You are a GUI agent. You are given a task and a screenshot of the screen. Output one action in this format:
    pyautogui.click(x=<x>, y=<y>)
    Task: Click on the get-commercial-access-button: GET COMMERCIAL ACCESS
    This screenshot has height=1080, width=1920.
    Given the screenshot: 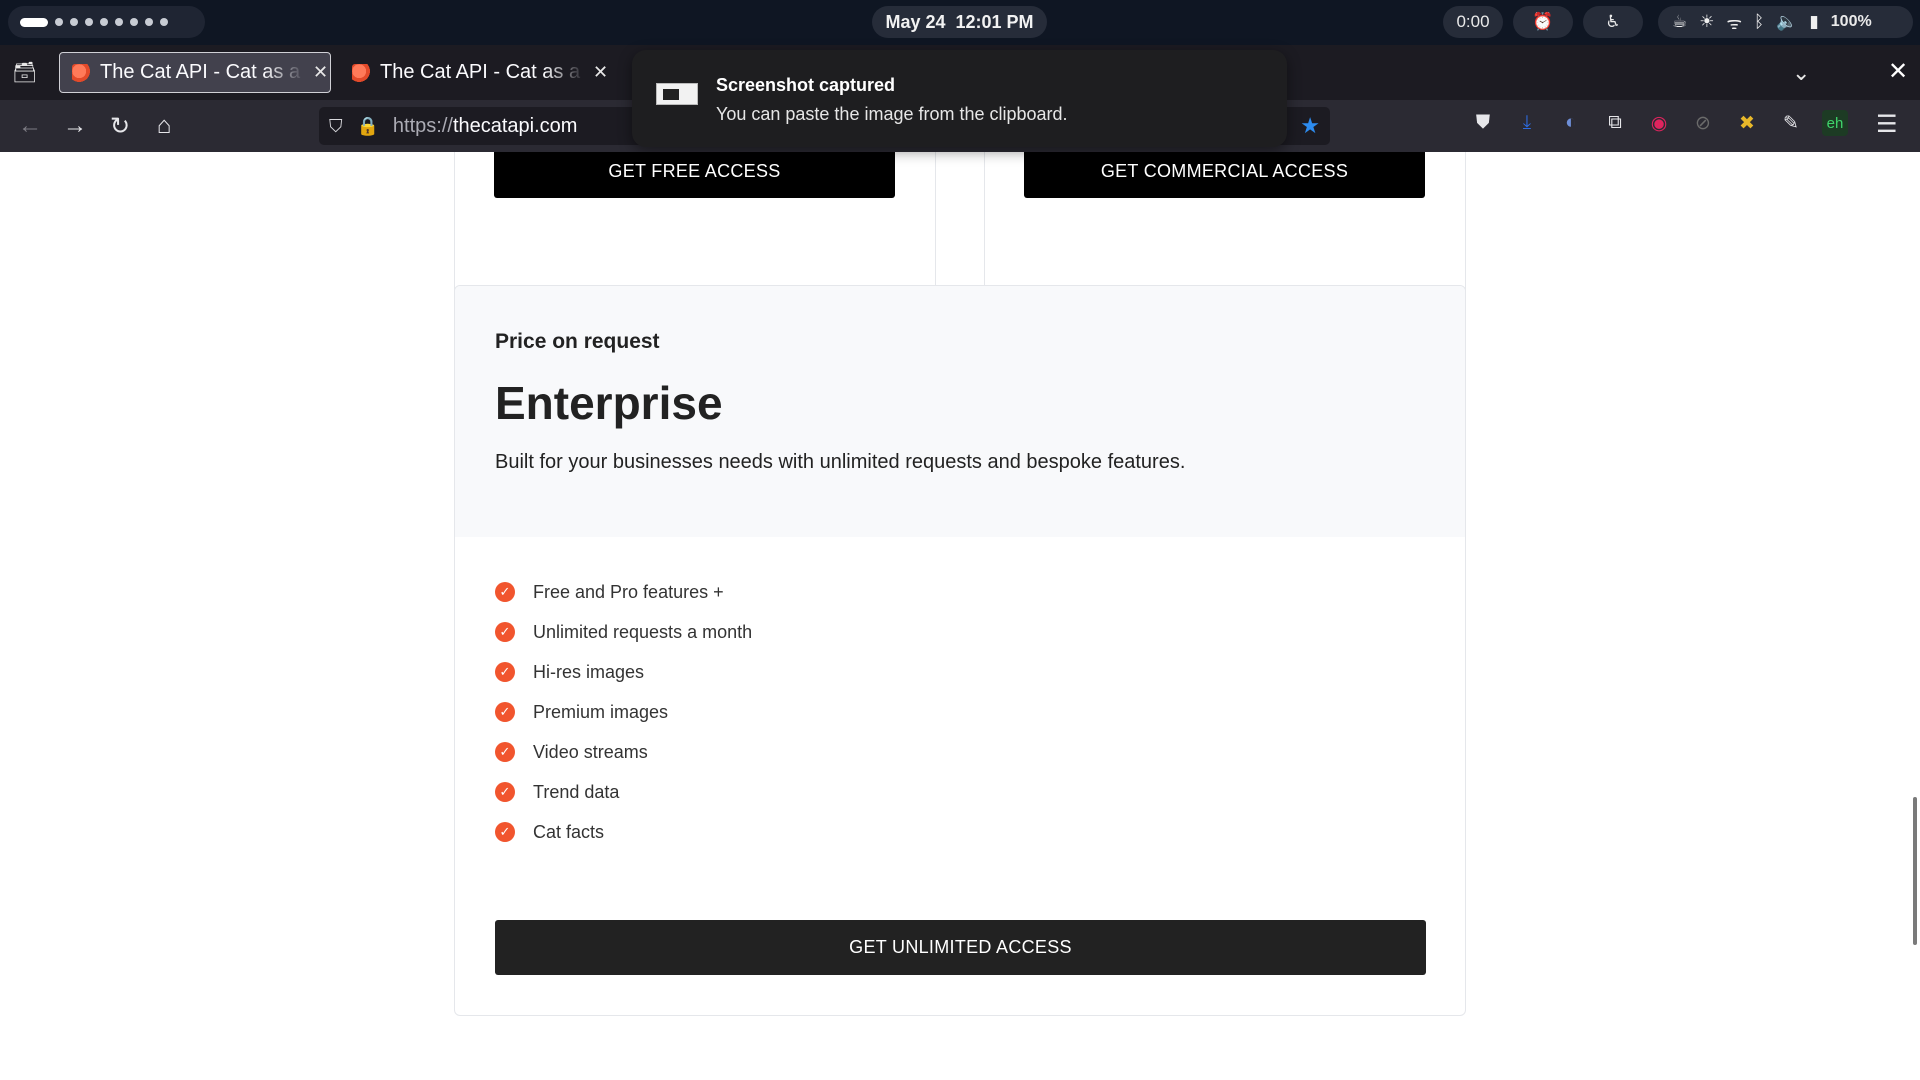 What is the action you would take?
    pyautogui.click(x=1224, y=175)
    